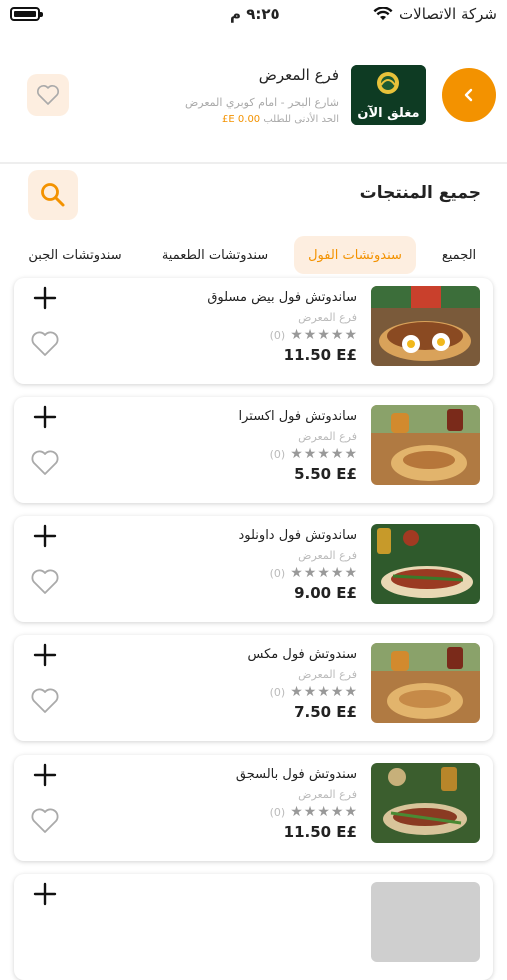 The width and height of the screenshot is (507, 980). Describe the element at coordinates (420, 193) in the screenshot. I see `page-title: جميع المنتجات` at that location.